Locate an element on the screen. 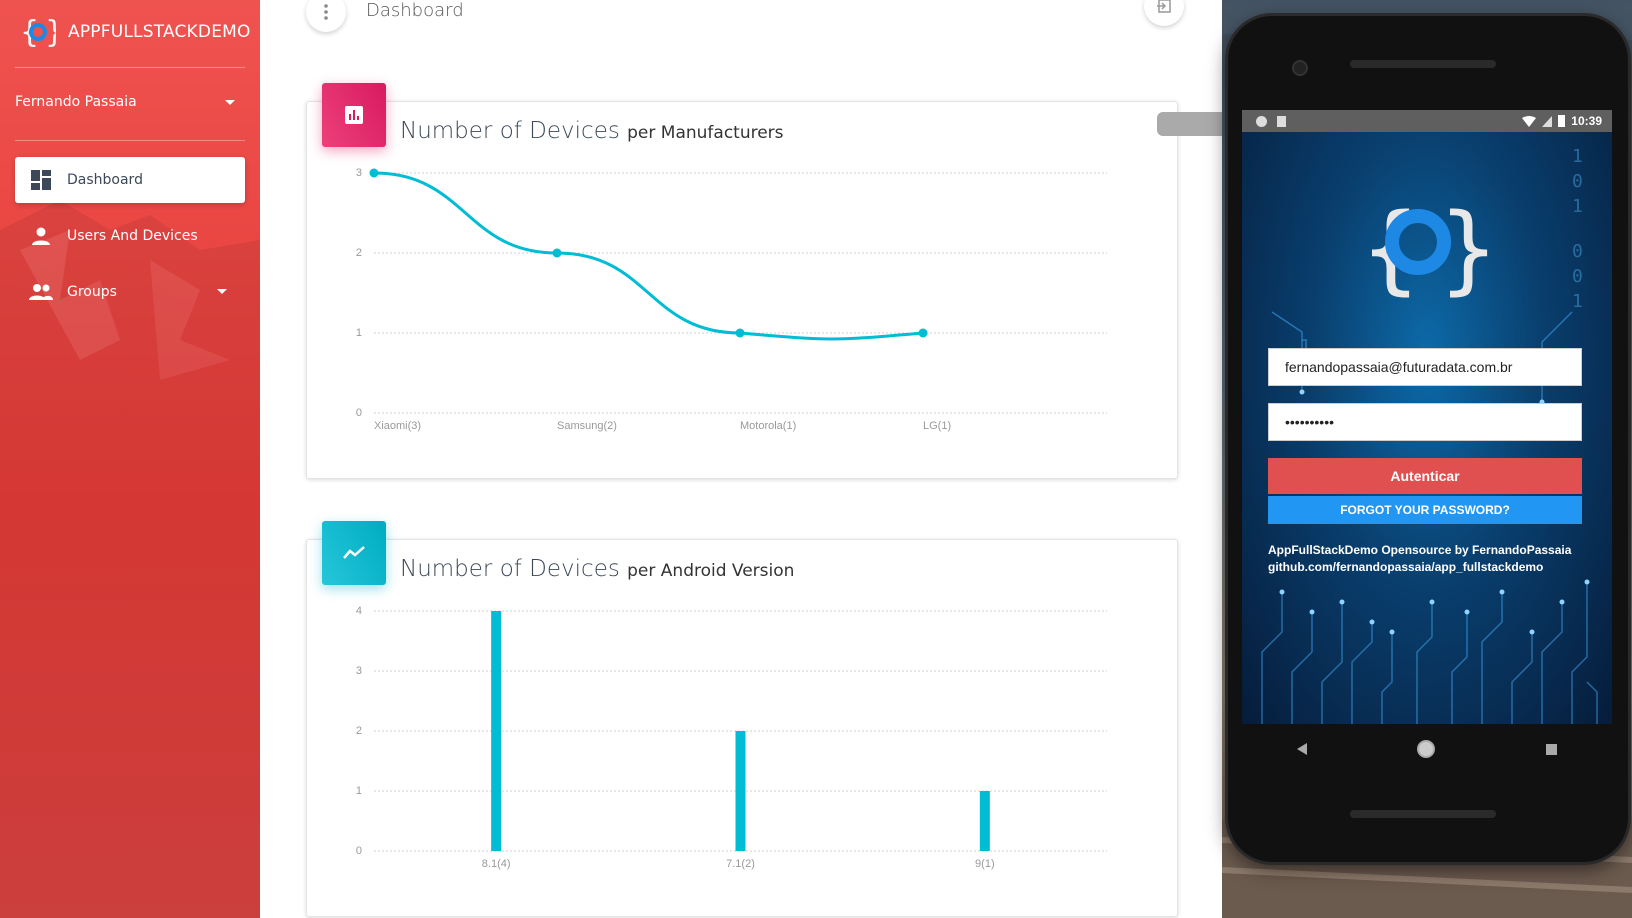  x-tick-label: 9(1) is located at coordinates (985, 864).